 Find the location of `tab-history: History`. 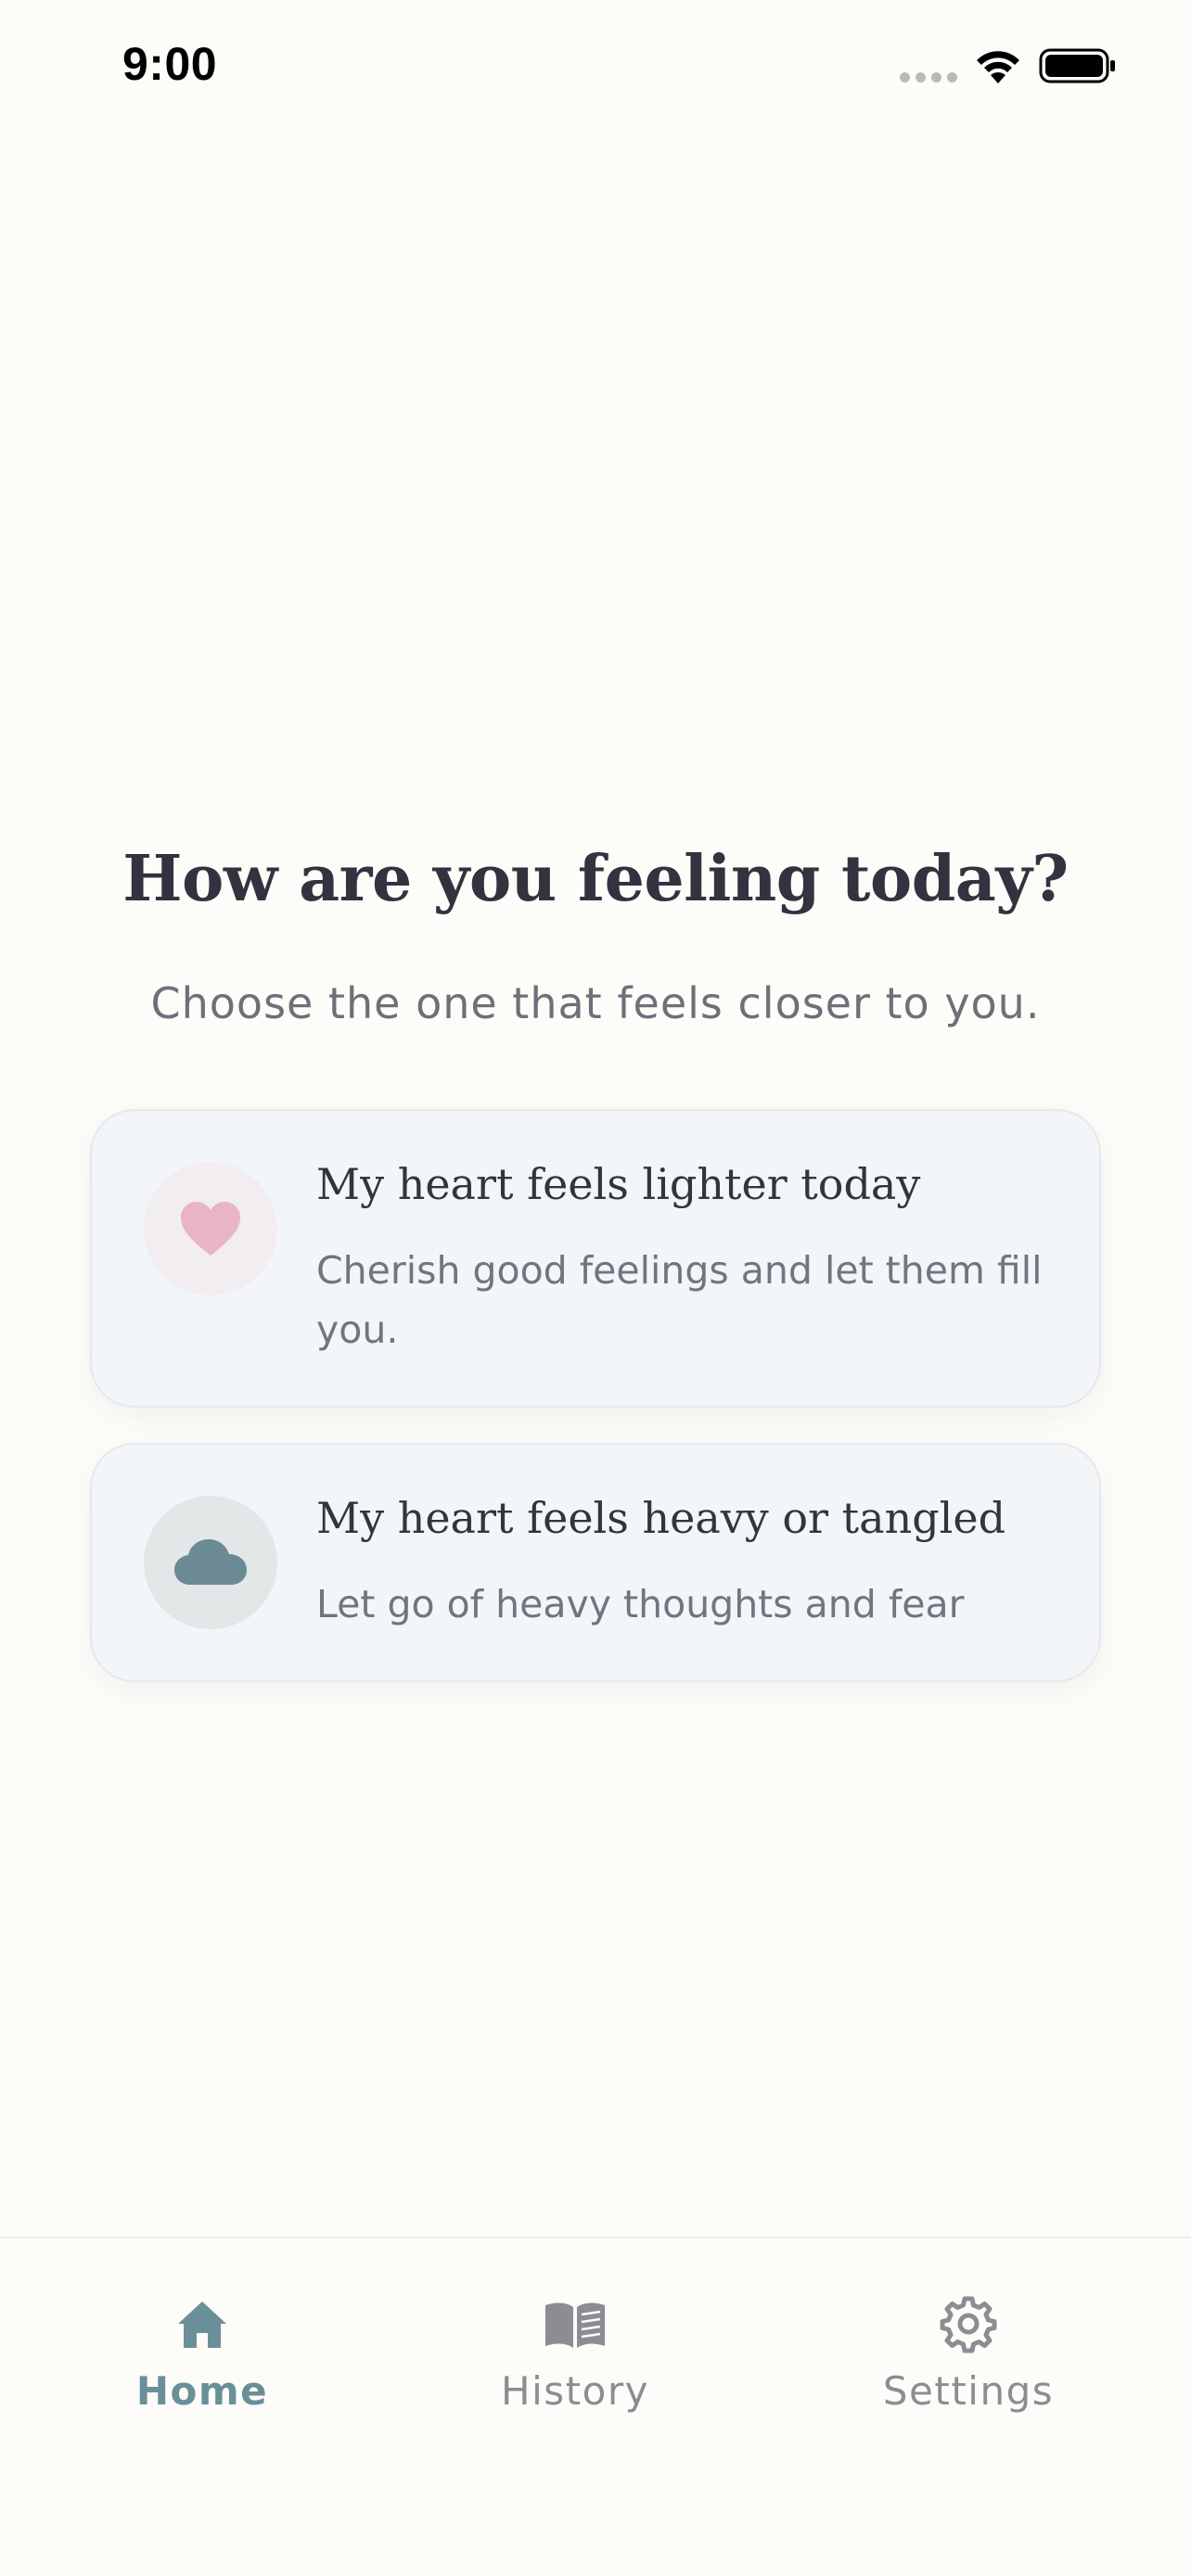

tab-history: History is located at coordinates (575, 2354).